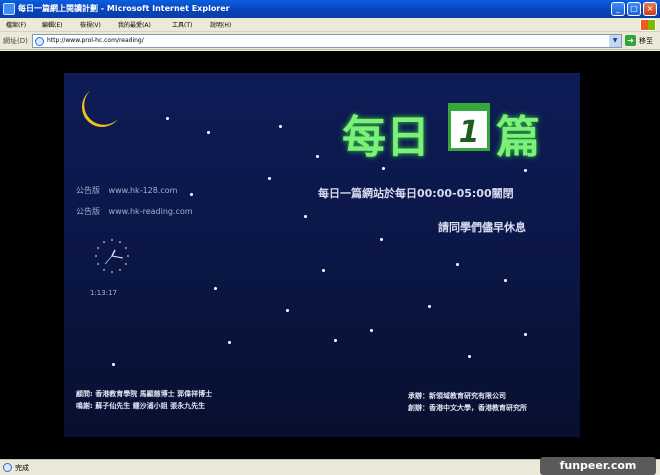 The width and height of the screenshot is (660, 475). I want to click on site-logo: 每日 1 篇, so click(447, 132).